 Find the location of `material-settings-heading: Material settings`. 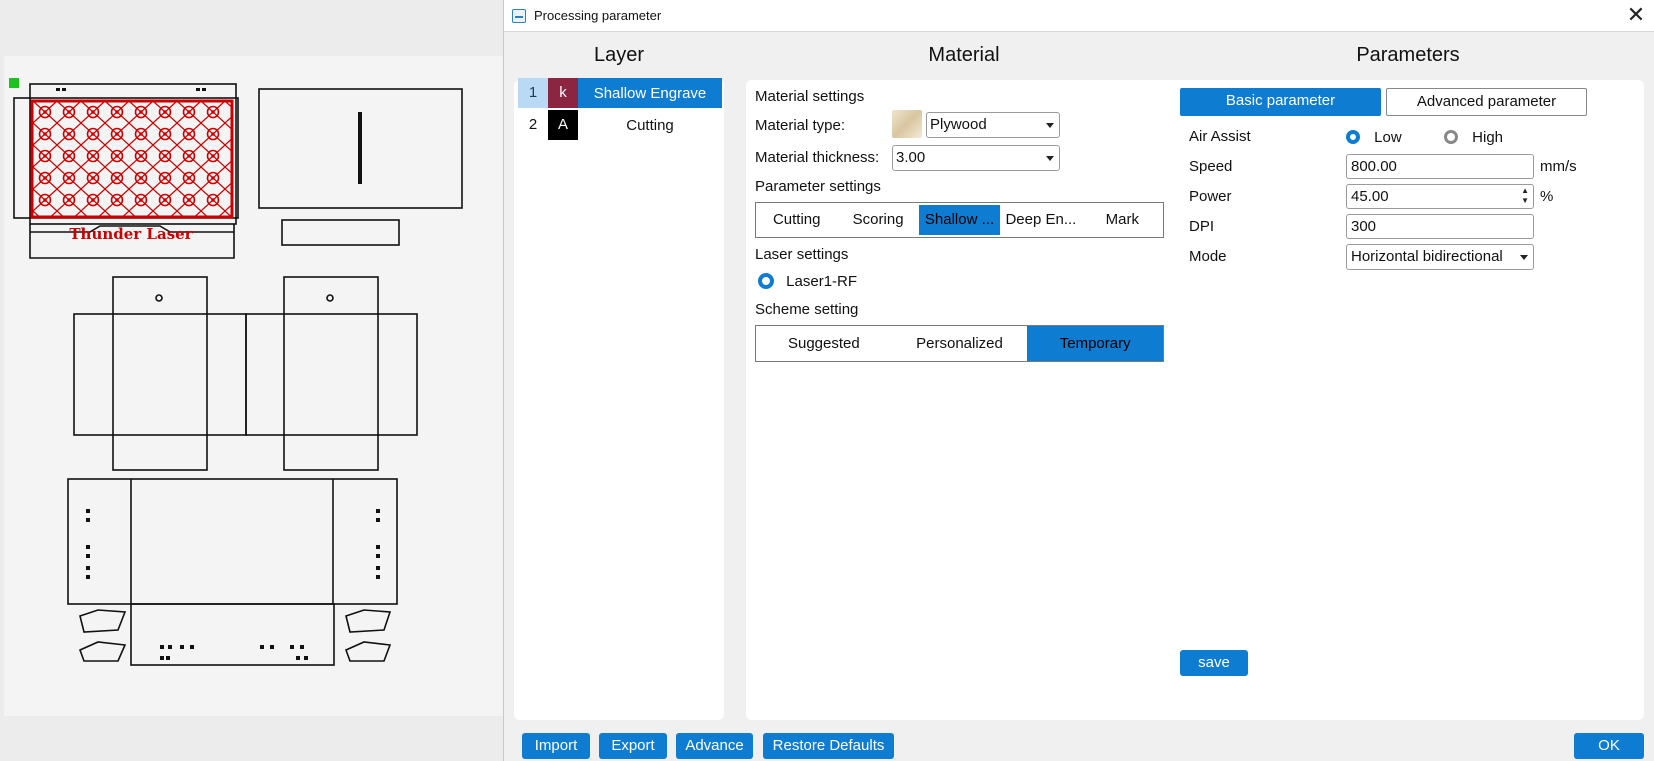

material-settings-heading: Material settings is located at coordinates (810, 96).